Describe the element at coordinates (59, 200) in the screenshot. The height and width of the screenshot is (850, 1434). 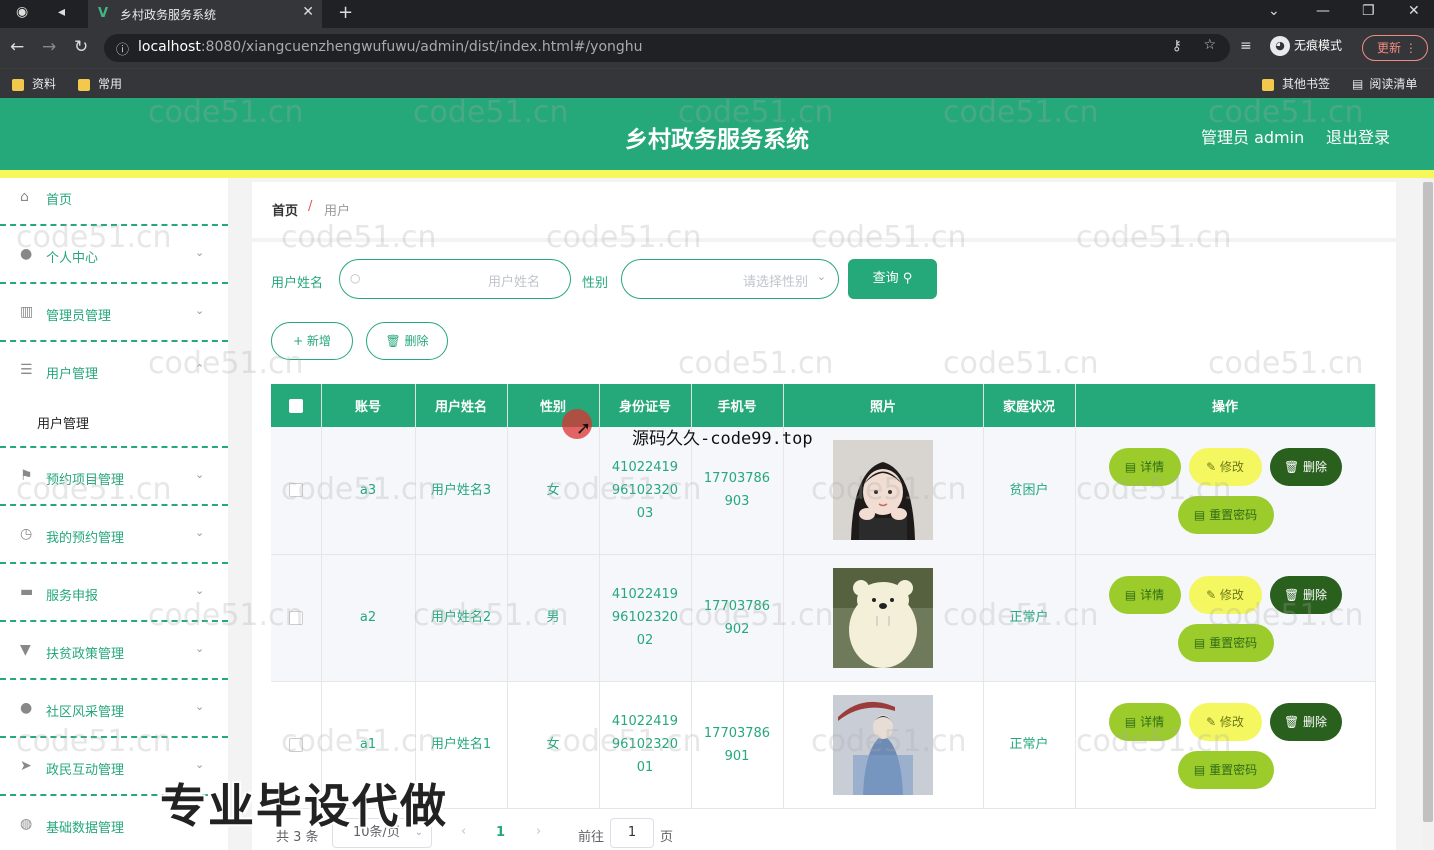
I see `sidebar-item-label: 首页` at that location.